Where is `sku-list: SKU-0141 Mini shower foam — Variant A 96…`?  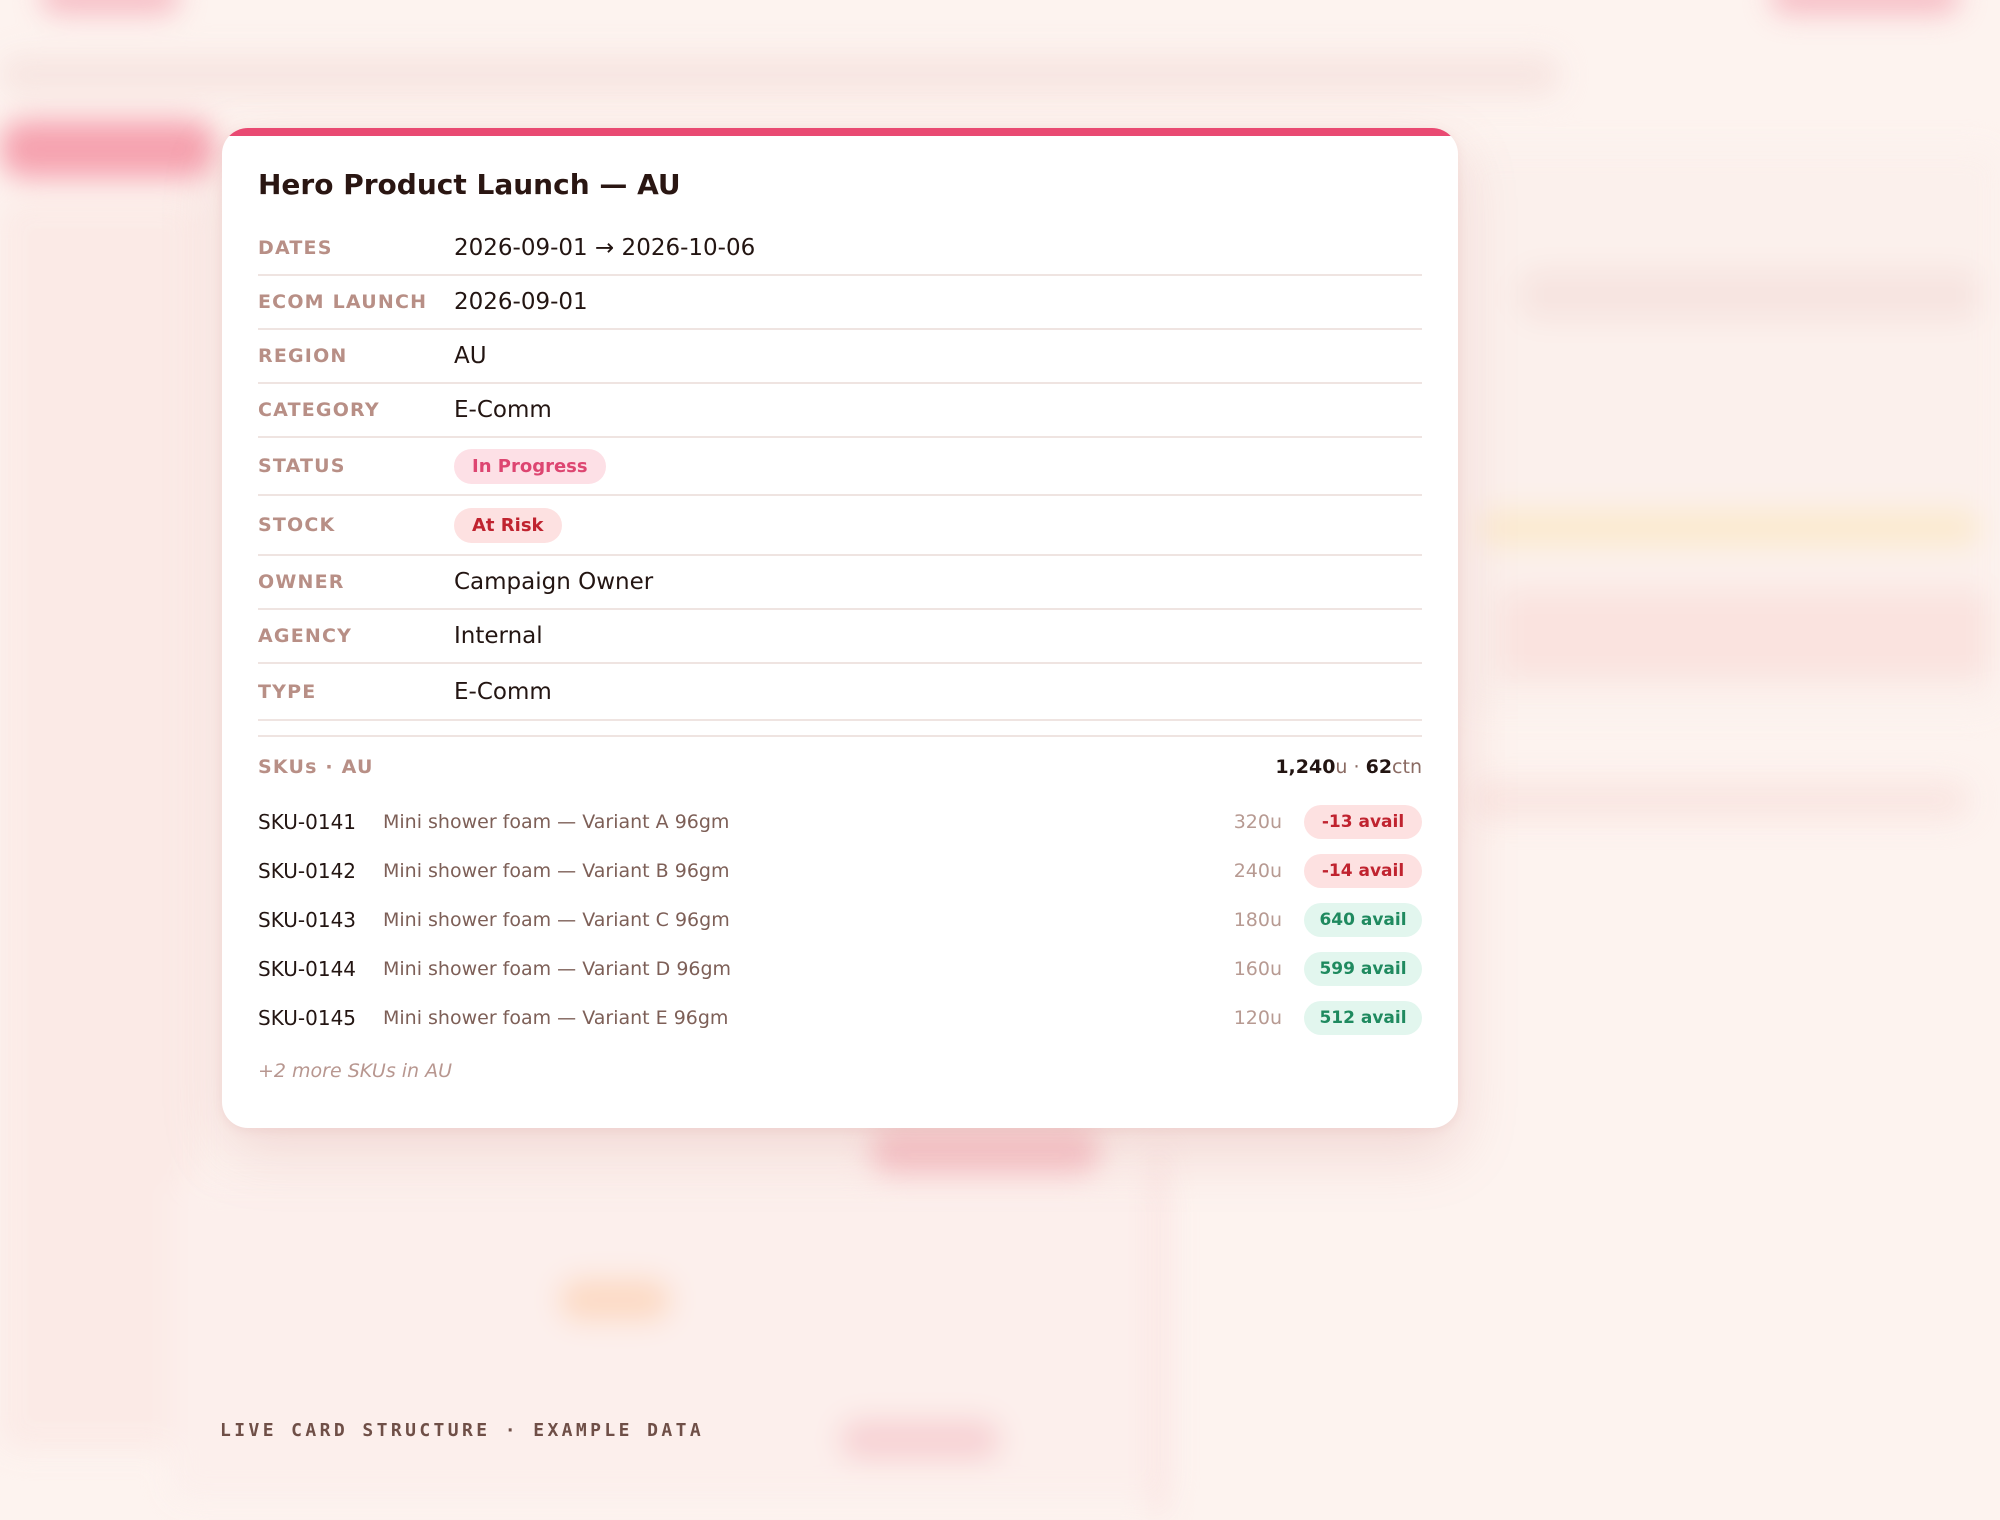
sku-list: SKU-0141 Mini shower foam — Variant A 96… is located at coordinates (840, 919).